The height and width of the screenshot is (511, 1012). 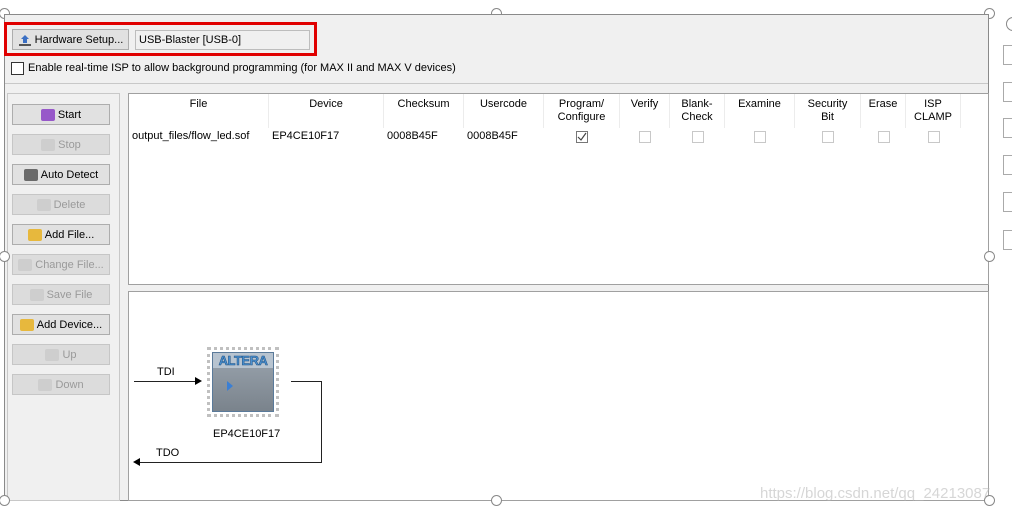 What do you see at coordinates (61, 354) in the screenshot?
I see `up-button: Up` at bounding box center [61, 354].